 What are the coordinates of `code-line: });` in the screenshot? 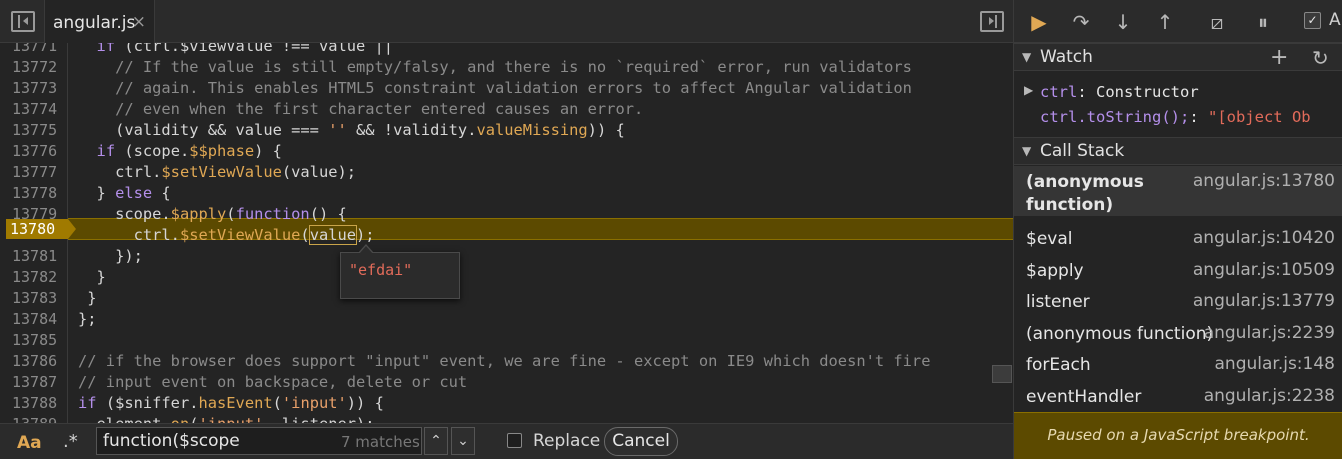 It's located at (110, 256).